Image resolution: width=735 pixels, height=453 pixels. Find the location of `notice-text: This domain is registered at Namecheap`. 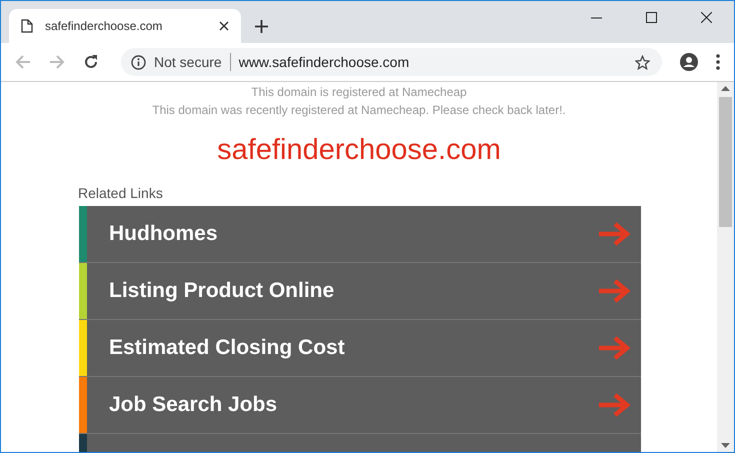

notice-text: This domain is registered at Namecheap is located at coordinates (359, 92).